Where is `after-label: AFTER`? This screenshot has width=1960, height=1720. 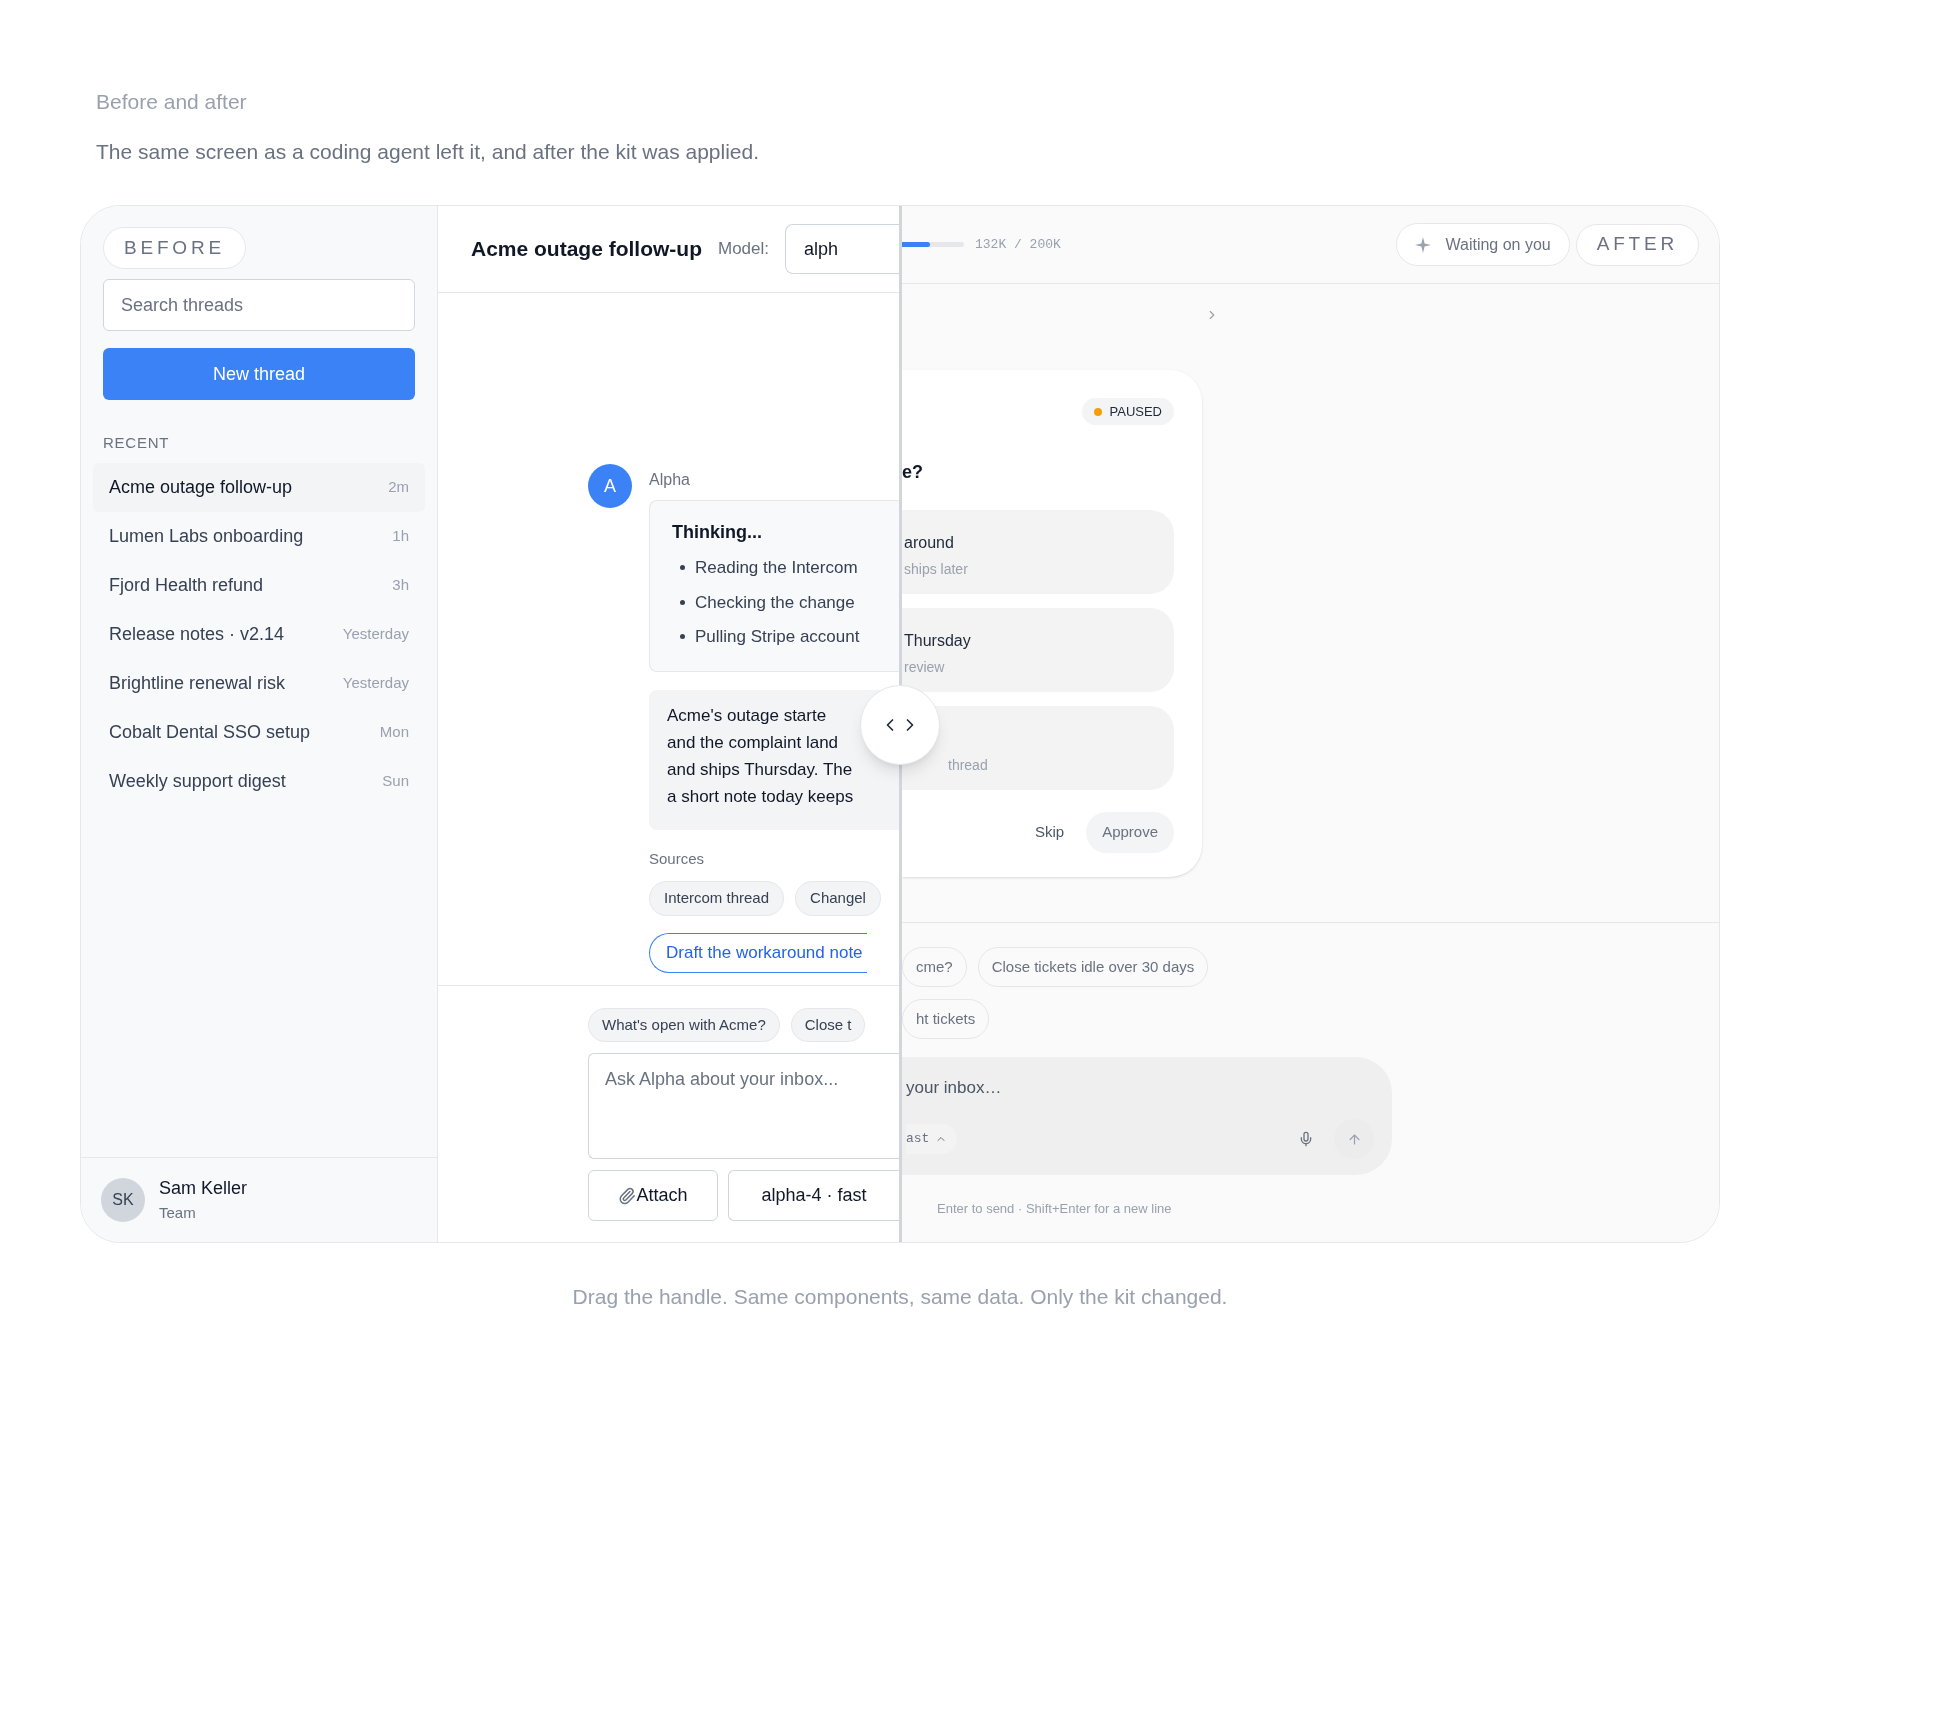 after-label: AFTER is located at coordinates (1637, 244).